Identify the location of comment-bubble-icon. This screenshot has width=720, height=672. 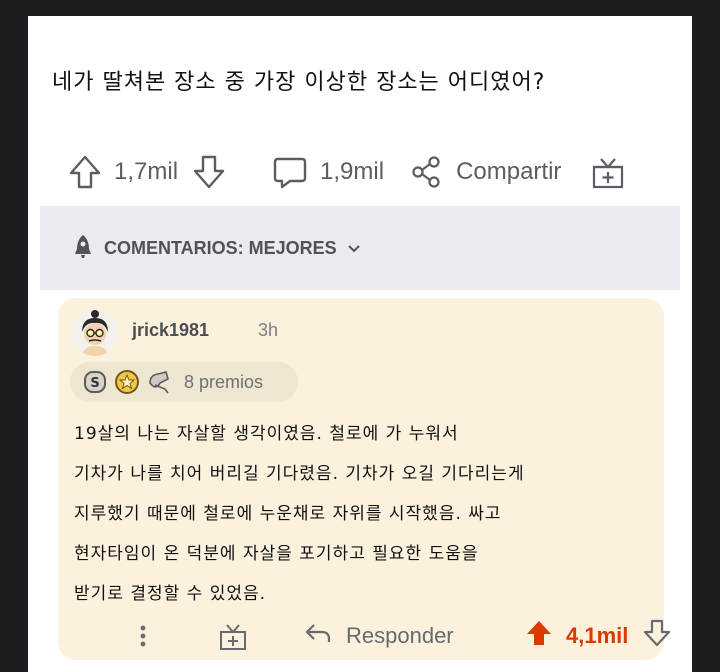
(290, 172).